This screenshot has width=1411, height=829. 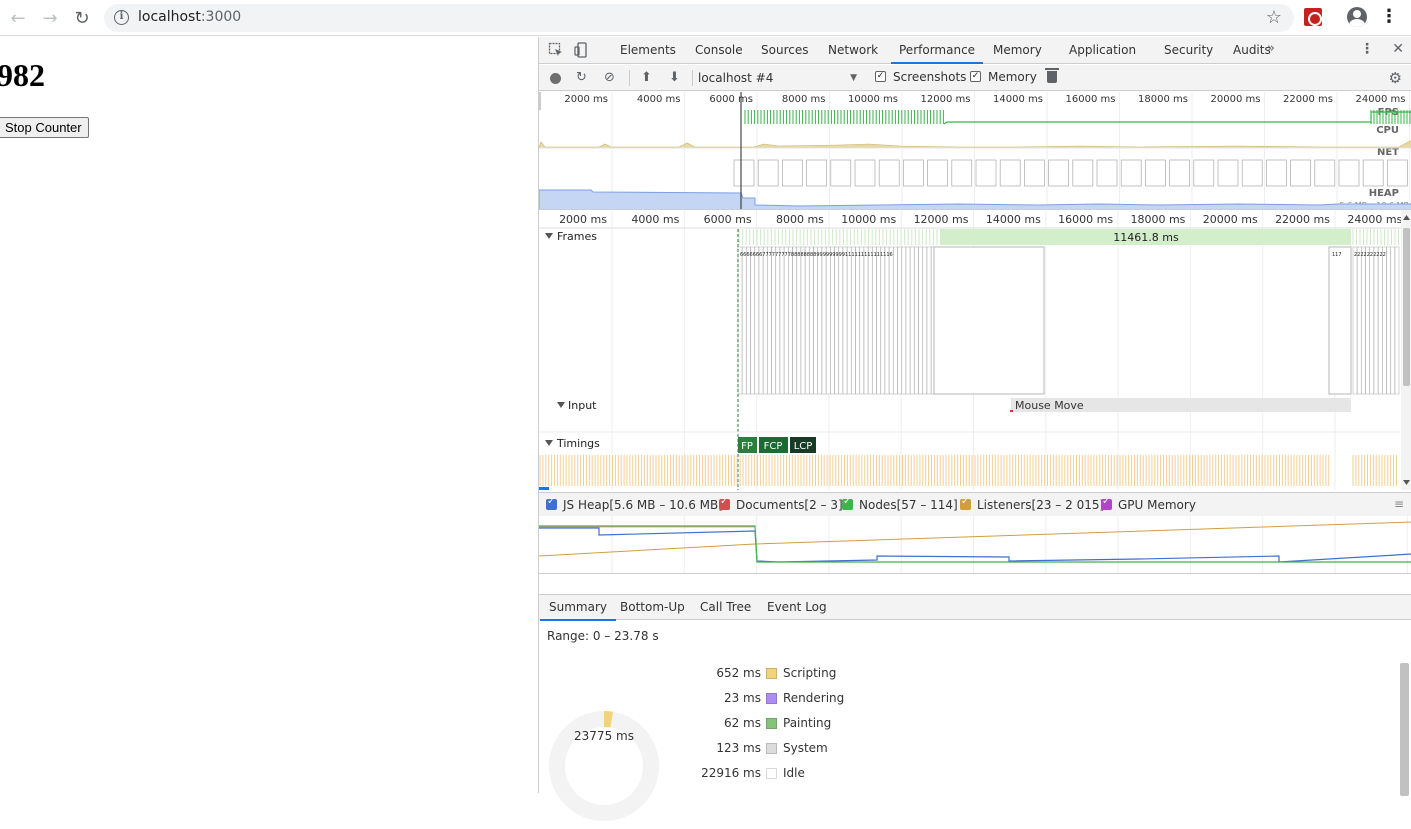 I want to click on vertical-scroll-thumb, so click(x=1406, y=307).